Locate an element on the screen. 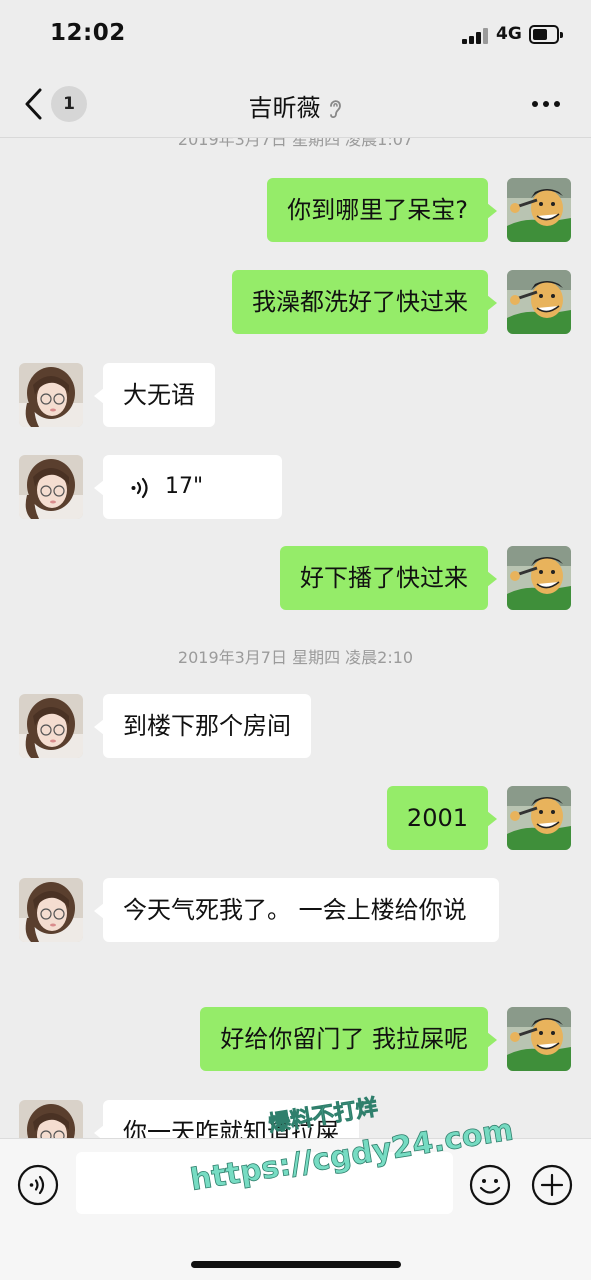 The width and height of the screenshot is (591, 1280). input-bar is located at coordinates (295, 1209).